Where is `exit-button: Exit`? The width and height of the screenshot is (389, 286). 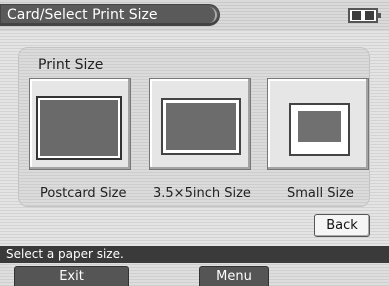
exit-button: Exit is located at coordinates (71, 276).